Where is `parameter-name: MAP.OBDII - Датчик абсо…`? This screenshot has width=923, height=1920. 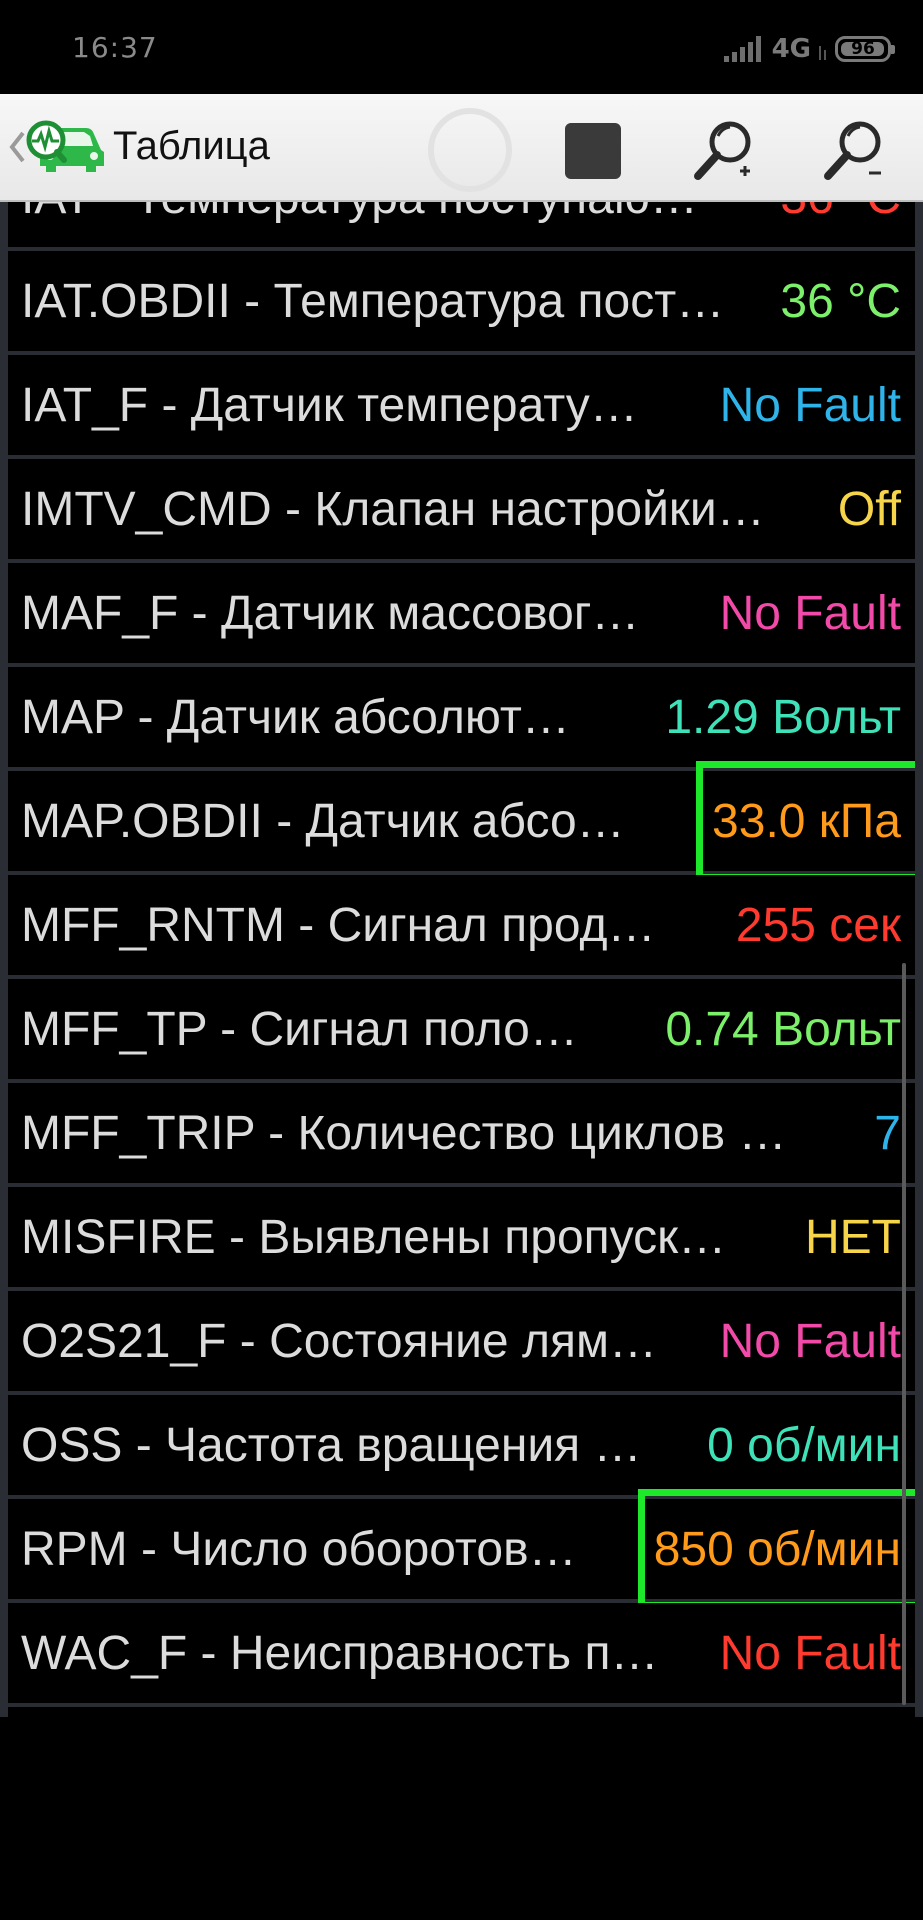 parameter-name: MAP.OBDII - Датчик абсо… is located at coordinates (323, 821).